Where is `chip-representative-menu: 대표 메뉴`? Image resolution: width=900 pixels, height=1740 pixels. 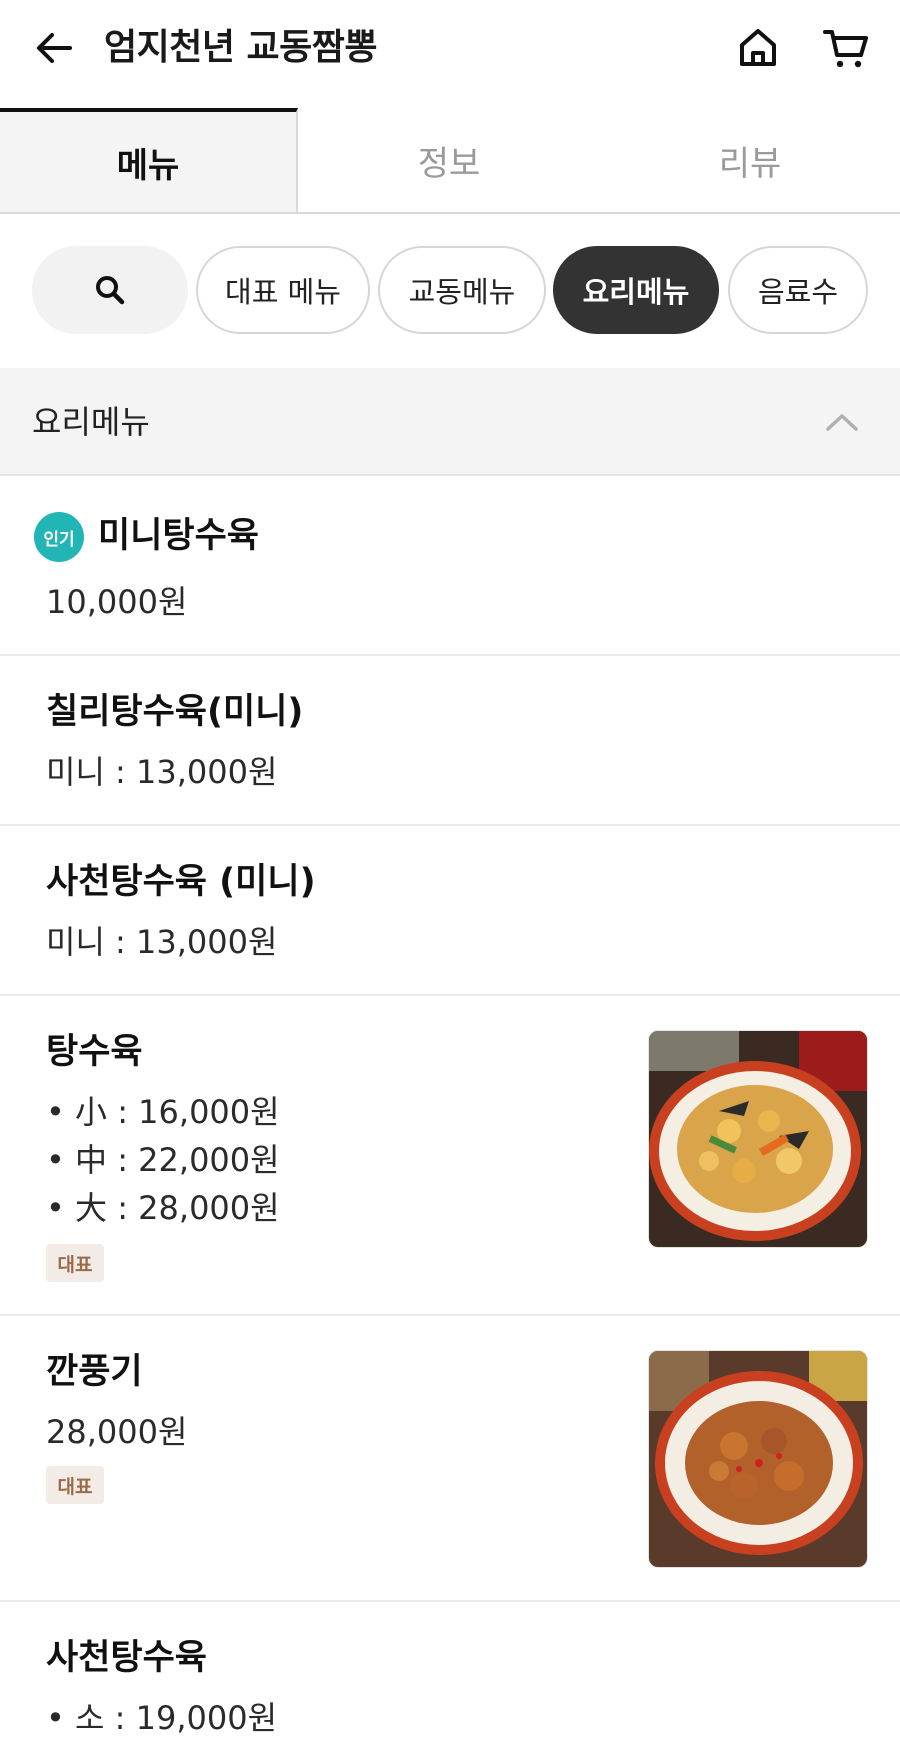 chip-representative-menu: 대표 메뉴 is located at coordinates (283, 290).